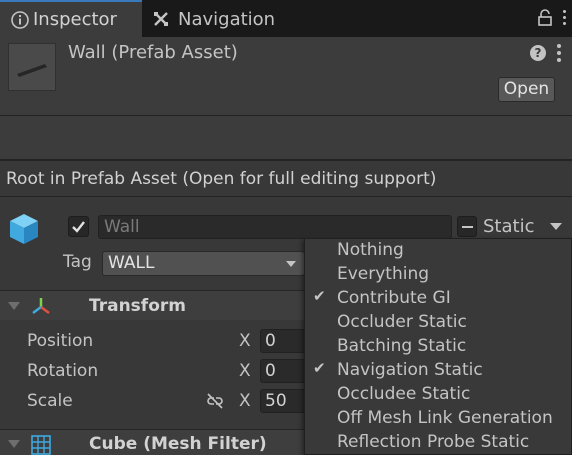  Describe the element at coordinates (24, 229) in the screenshot. I see `cube-icon` at that location.